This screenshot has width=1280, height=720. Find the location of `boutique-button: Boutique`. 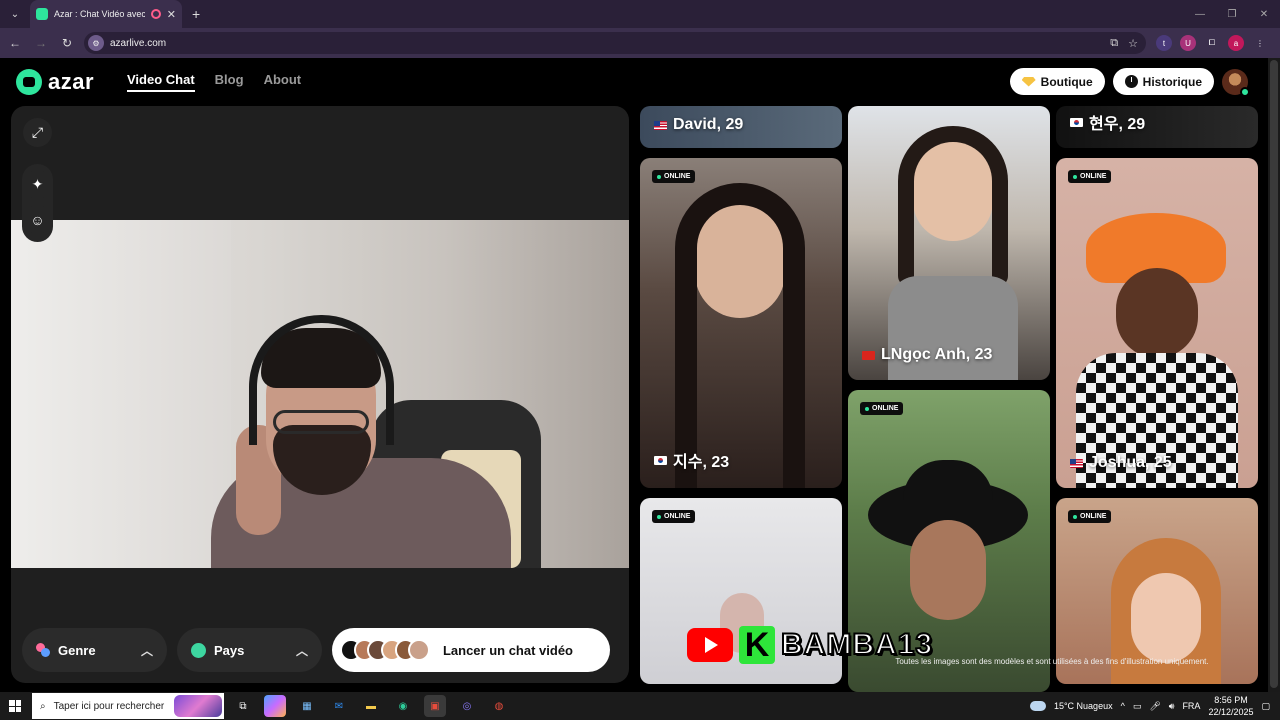

boutique-button: Boutique is located at coordinates (1057, 81).